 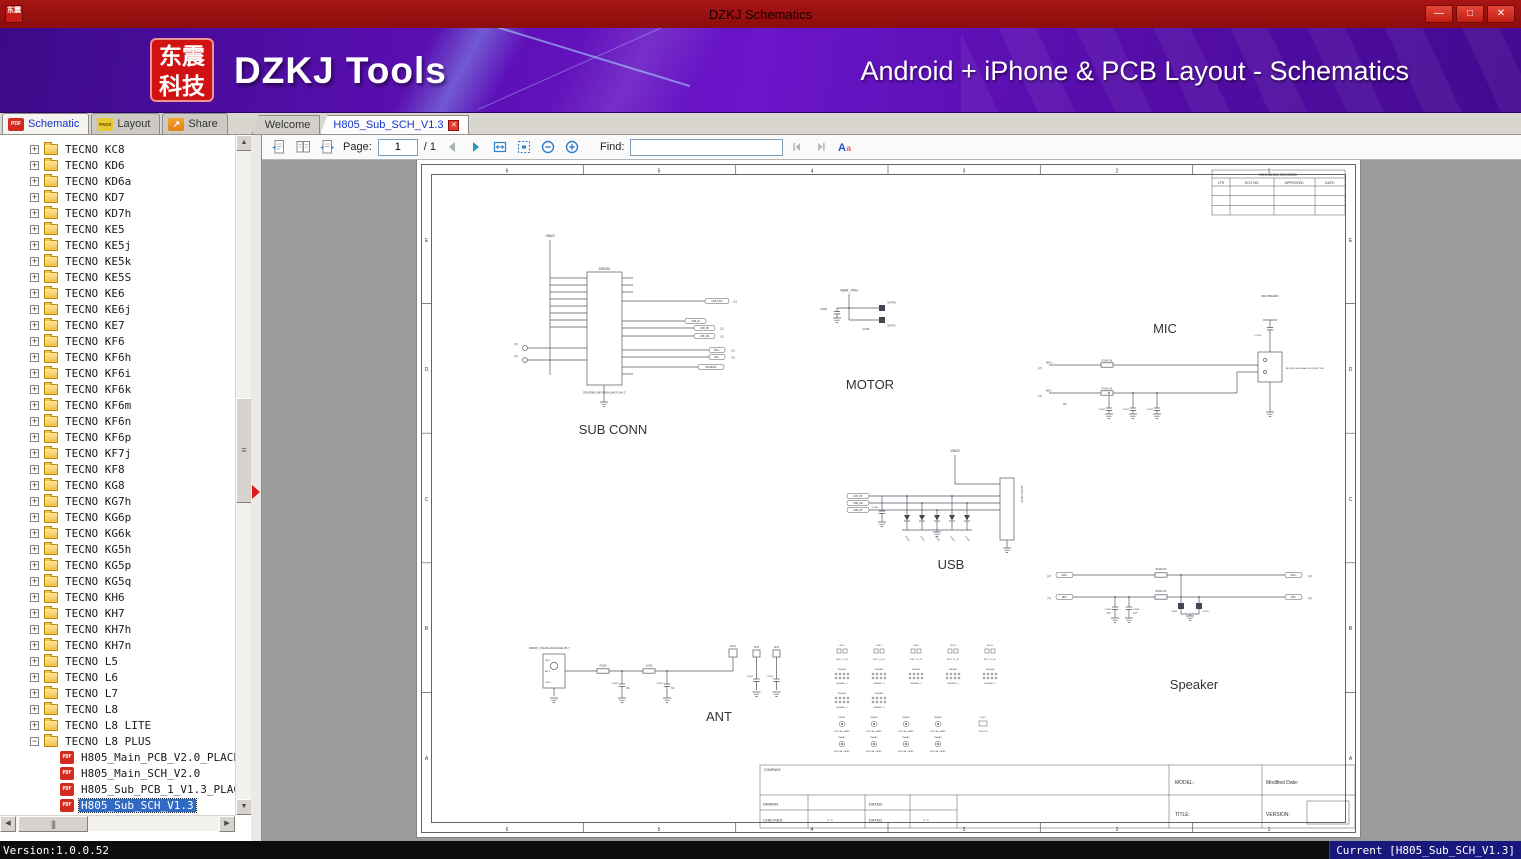 I want to click on horizontal-scrollbar: ◀ ||| ▶, so click(x=117, y=823).